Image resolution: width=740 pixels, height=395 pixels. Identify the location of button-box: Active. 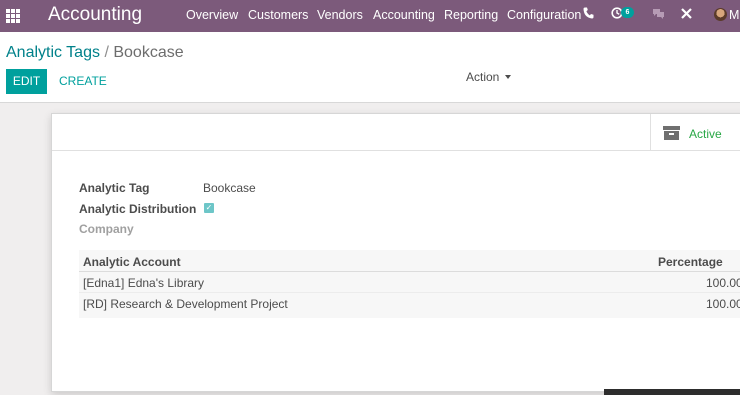
(396, 132).